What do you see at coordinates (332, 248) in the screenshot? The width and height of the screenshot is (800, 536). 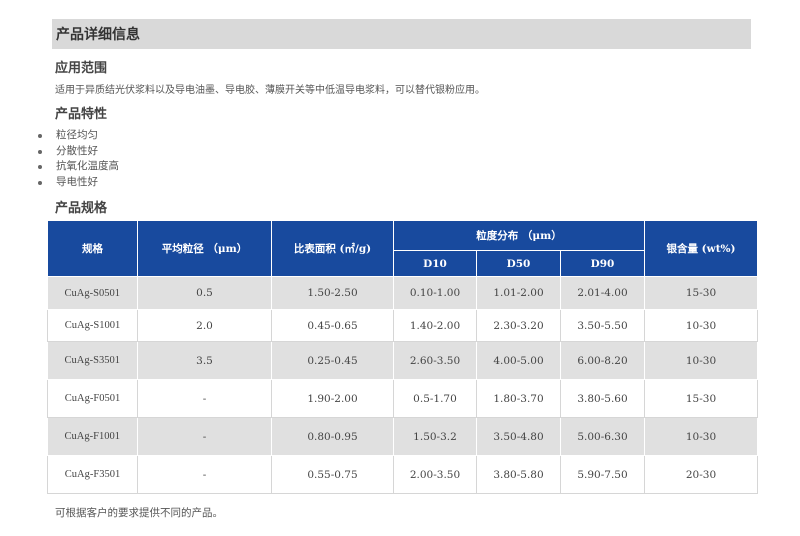 I see `header-surface-area: 比表面积 (㎡/g)` at bounding box center [332, 248].